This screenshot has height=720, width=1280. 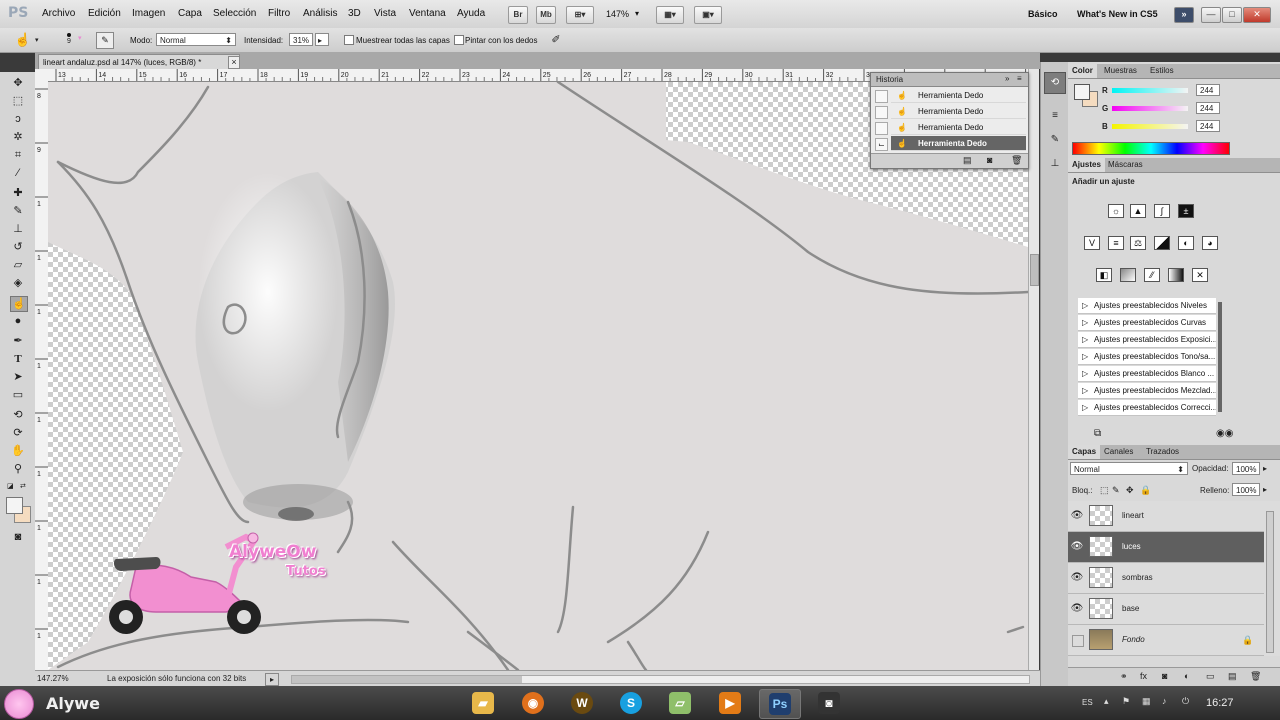 I want to click on taskbar-wow: W, so click(x=582, y=703).